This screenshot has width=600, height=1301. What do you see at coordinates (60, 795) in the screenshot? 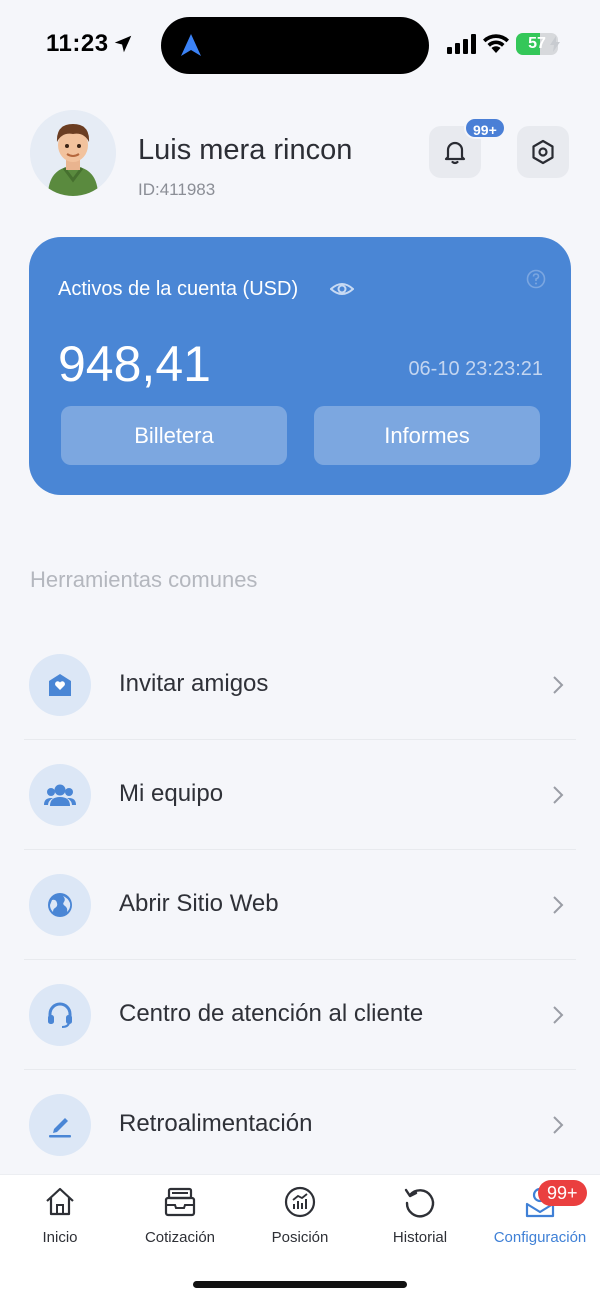
I see `team-icon` at bounding box center [60, 795].